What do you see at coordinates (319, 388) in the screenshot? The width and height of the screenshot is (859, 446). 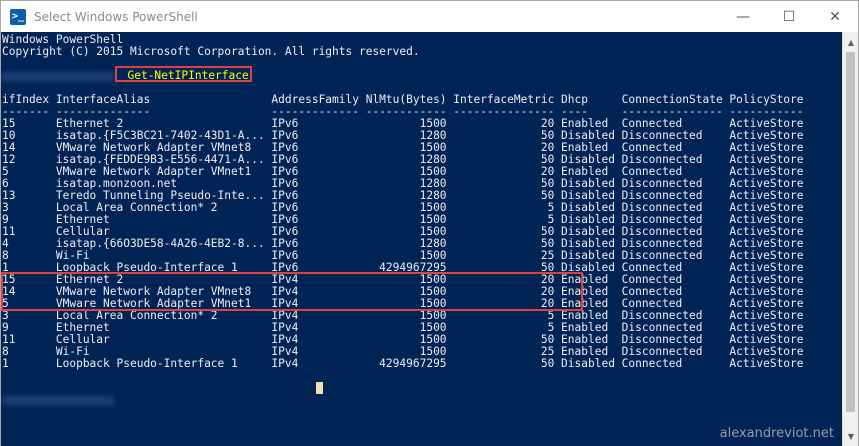 I see `text-cursor` at bounding box center [319, 388].